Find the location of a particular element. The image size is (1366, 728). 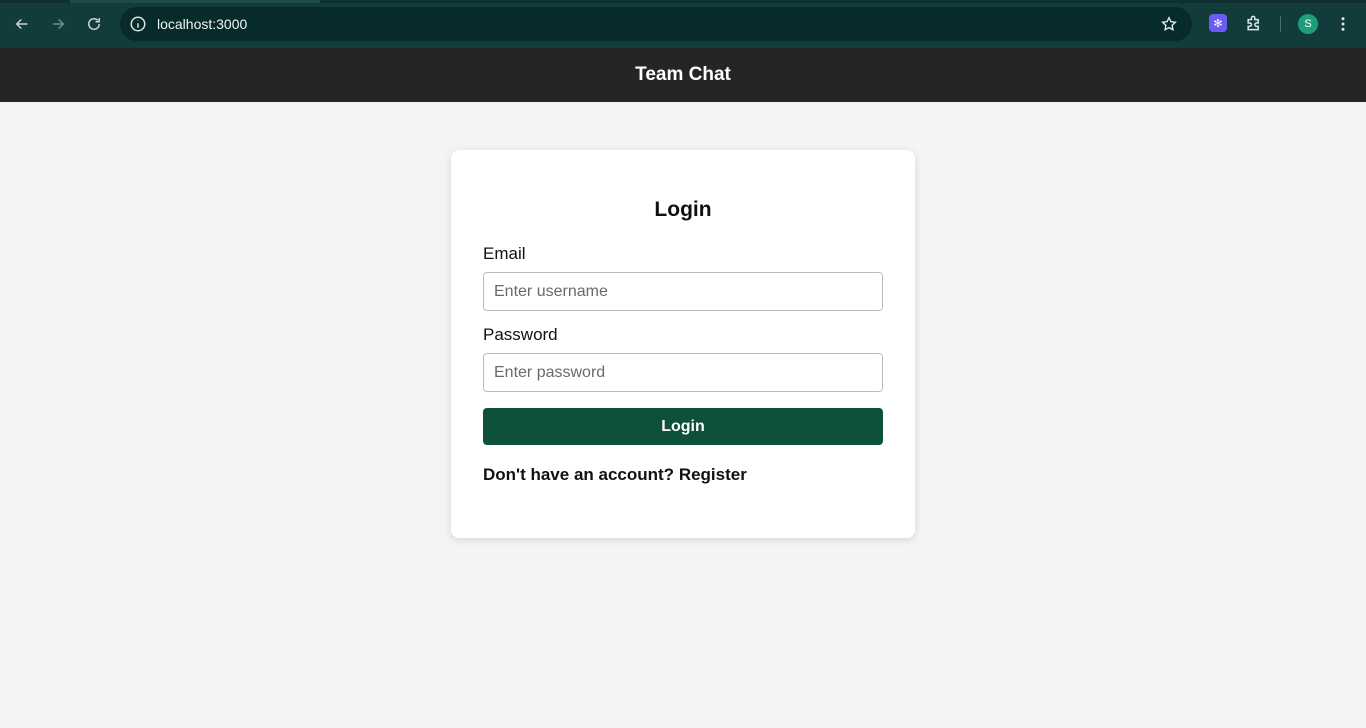

extensions-menu-button is located at coordinates (1254, 23).